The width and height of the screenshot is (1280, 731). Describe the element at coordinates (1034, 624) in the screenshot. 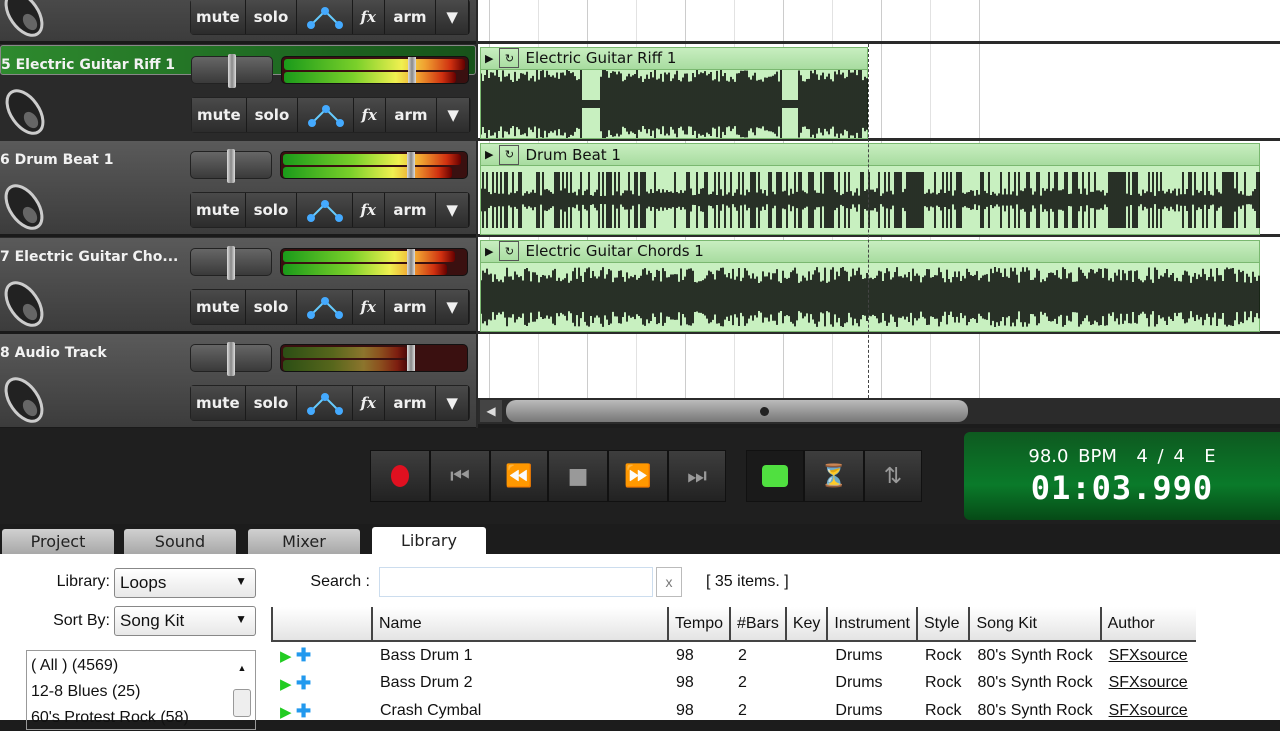

I see `column-header: Song Kit` at that location.